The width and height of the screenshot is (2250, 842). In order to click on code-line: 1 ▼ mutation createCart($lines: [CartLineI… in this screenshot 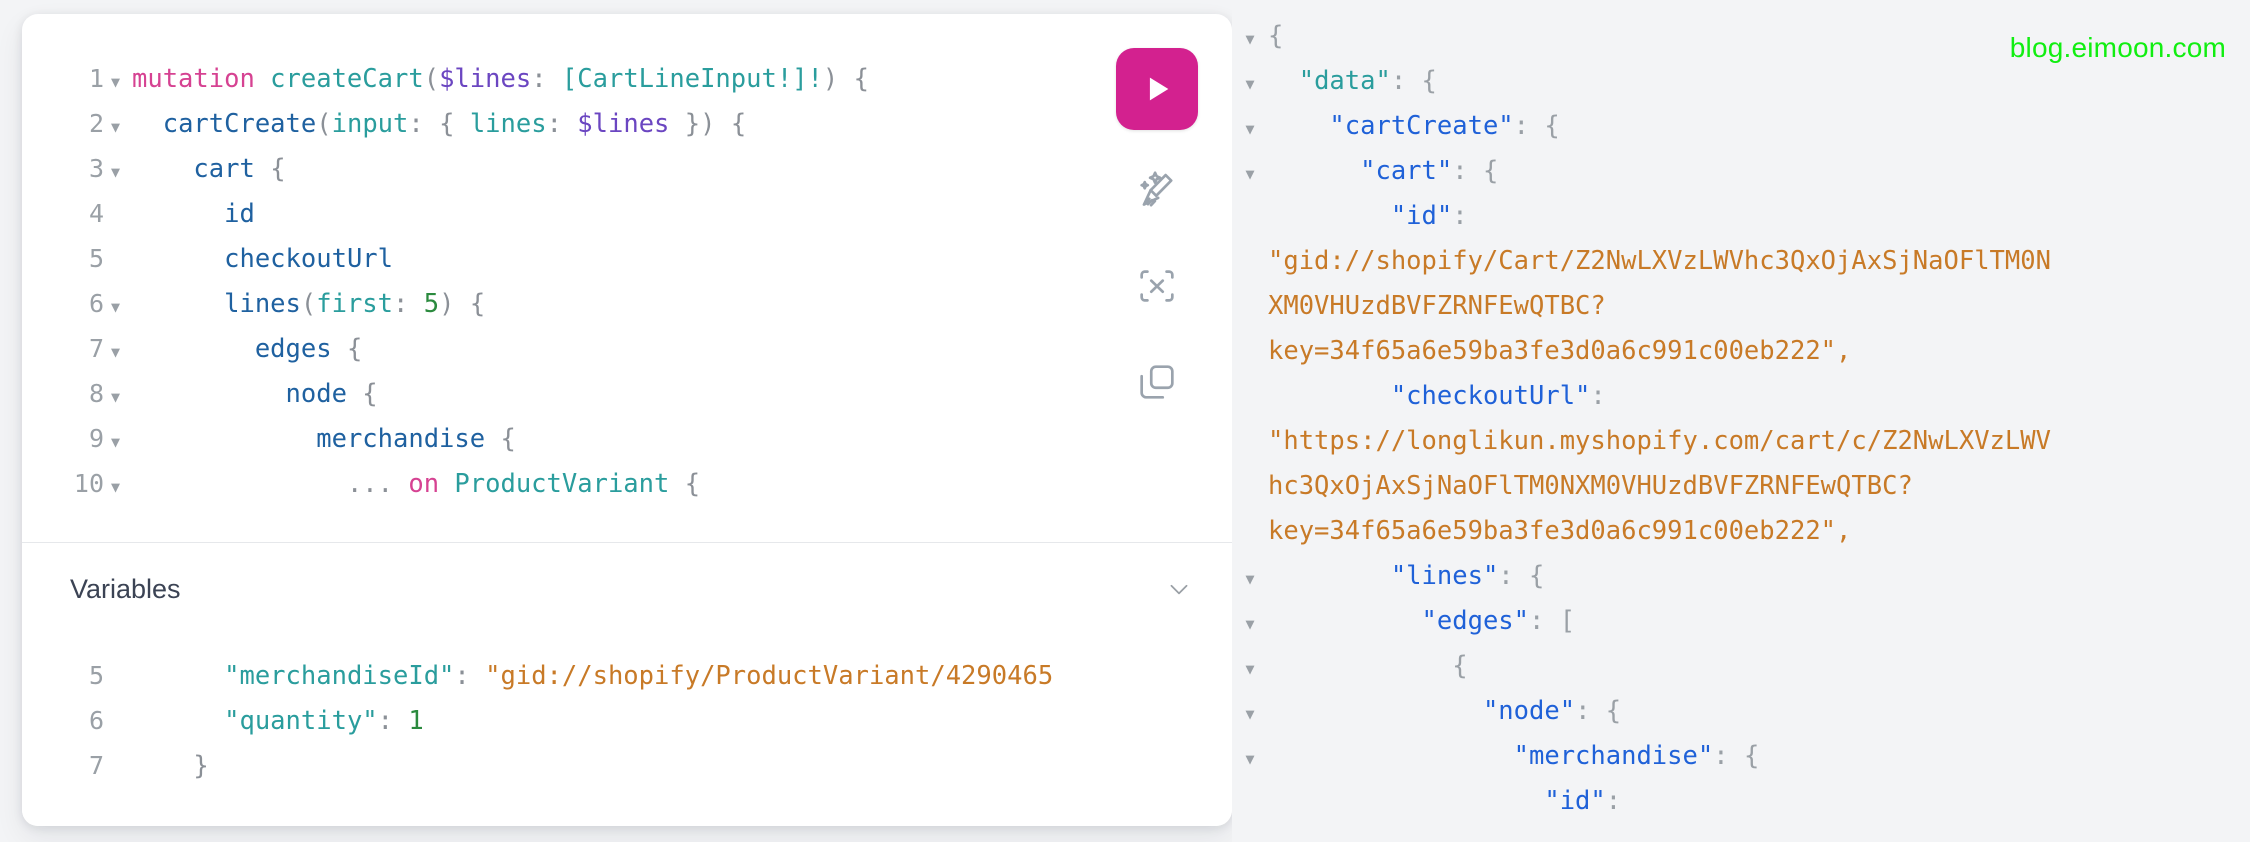, I will do `click(627, 78)`.